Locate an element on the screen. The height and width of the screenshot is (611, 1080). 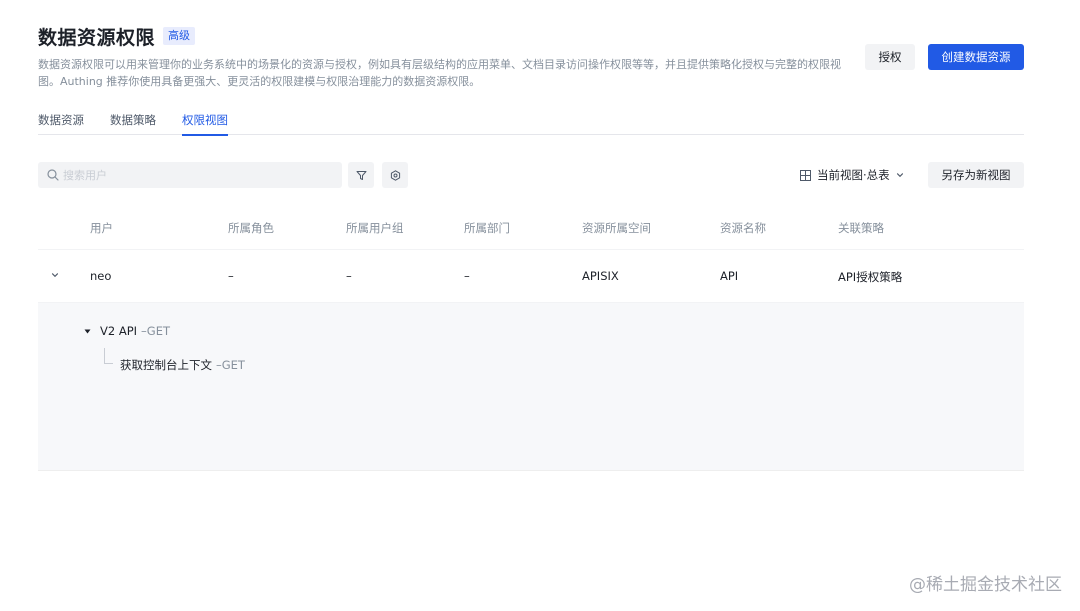
column-header-departments: 所属部门 is located at coordinates (487, 228).